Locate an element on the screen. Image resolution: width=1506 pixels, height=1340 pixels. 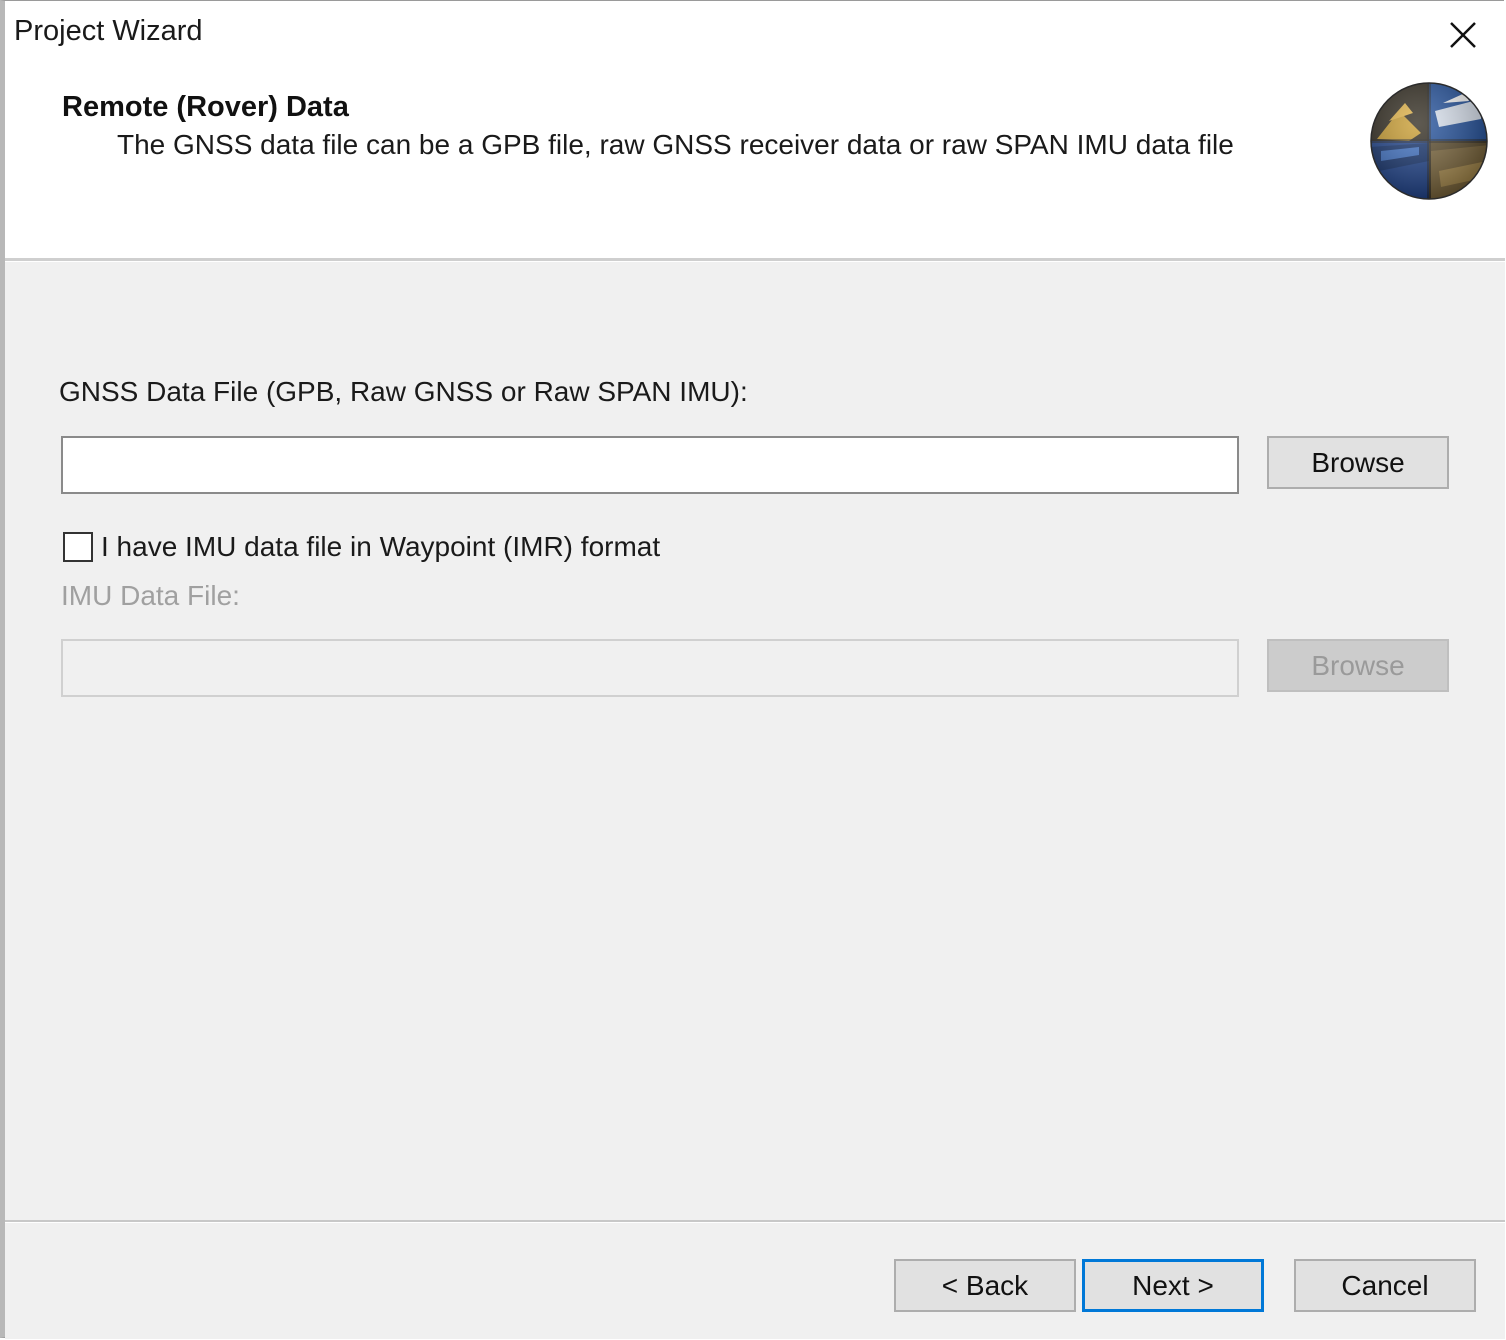
wizard-footer: < Back Next > Cancel is located at coordinates (755, 1281).